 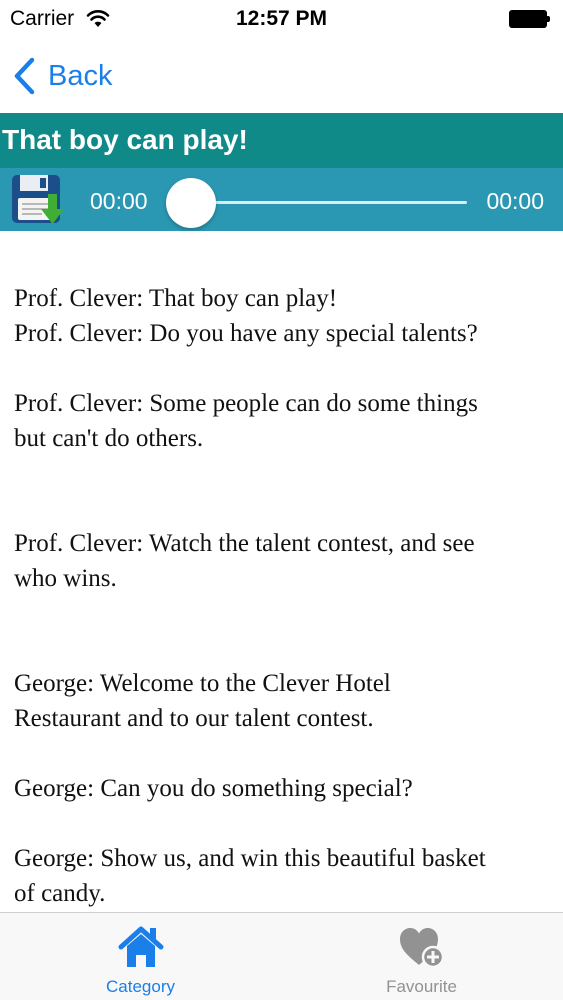 What do you see at coordinates (515, 201) in the screenshot?
I see `total-time: 00:00` at bounding box center [515, 201].